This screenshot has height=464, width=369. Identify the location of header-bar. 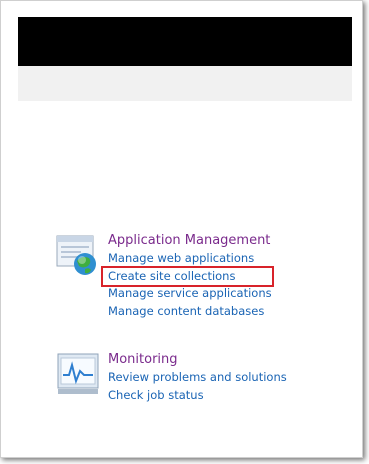
(185, 41).